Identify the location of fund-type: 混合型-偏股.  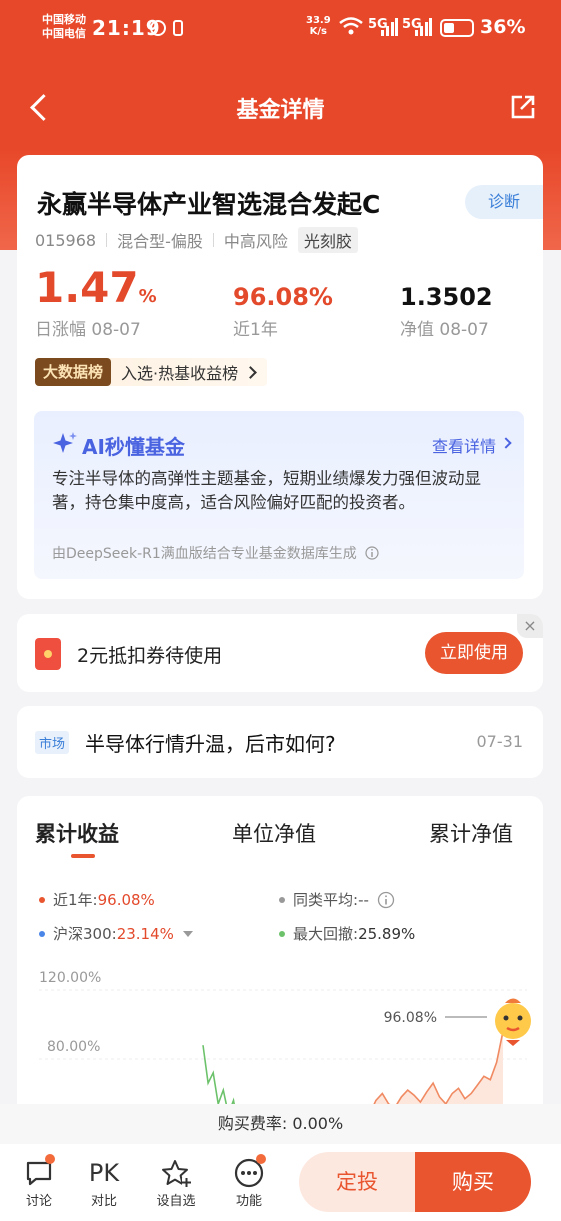
(160, 241).